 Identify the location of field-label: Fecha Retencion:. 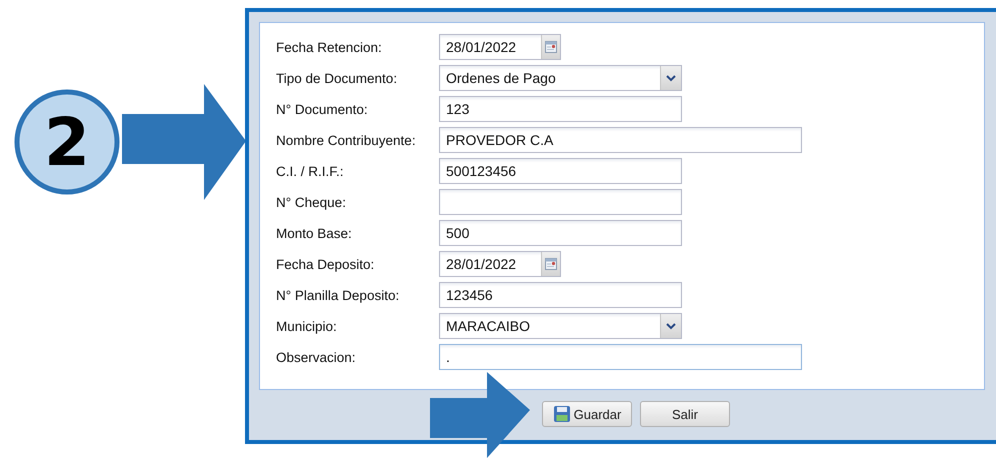
(329, 47).